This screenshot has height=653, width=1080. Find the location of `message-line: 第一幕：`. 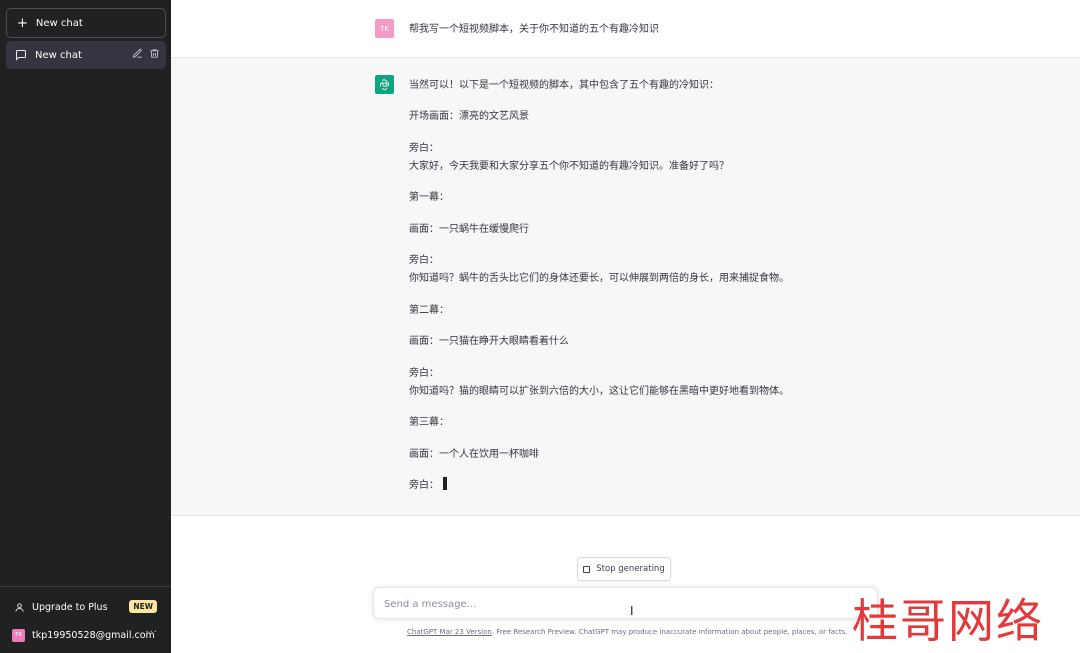

message-line: 第一幕： is located at coordinates (429, 197).